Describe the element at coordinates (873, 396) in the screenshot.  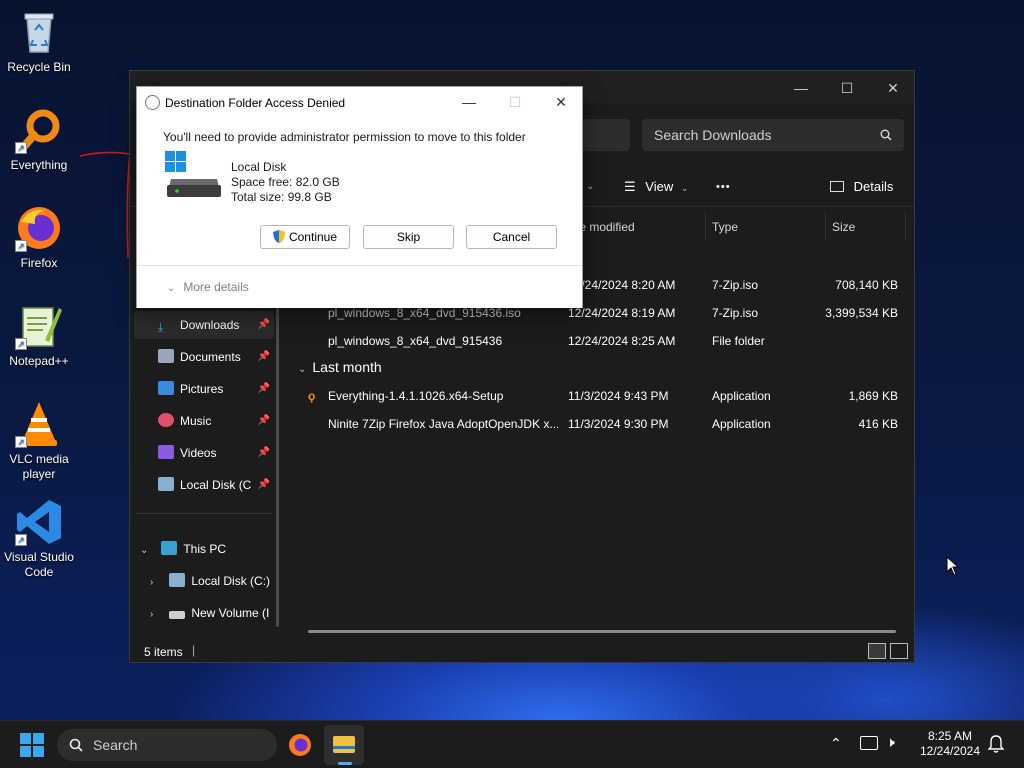
I see `file-size: 1,869 KB` at that location.